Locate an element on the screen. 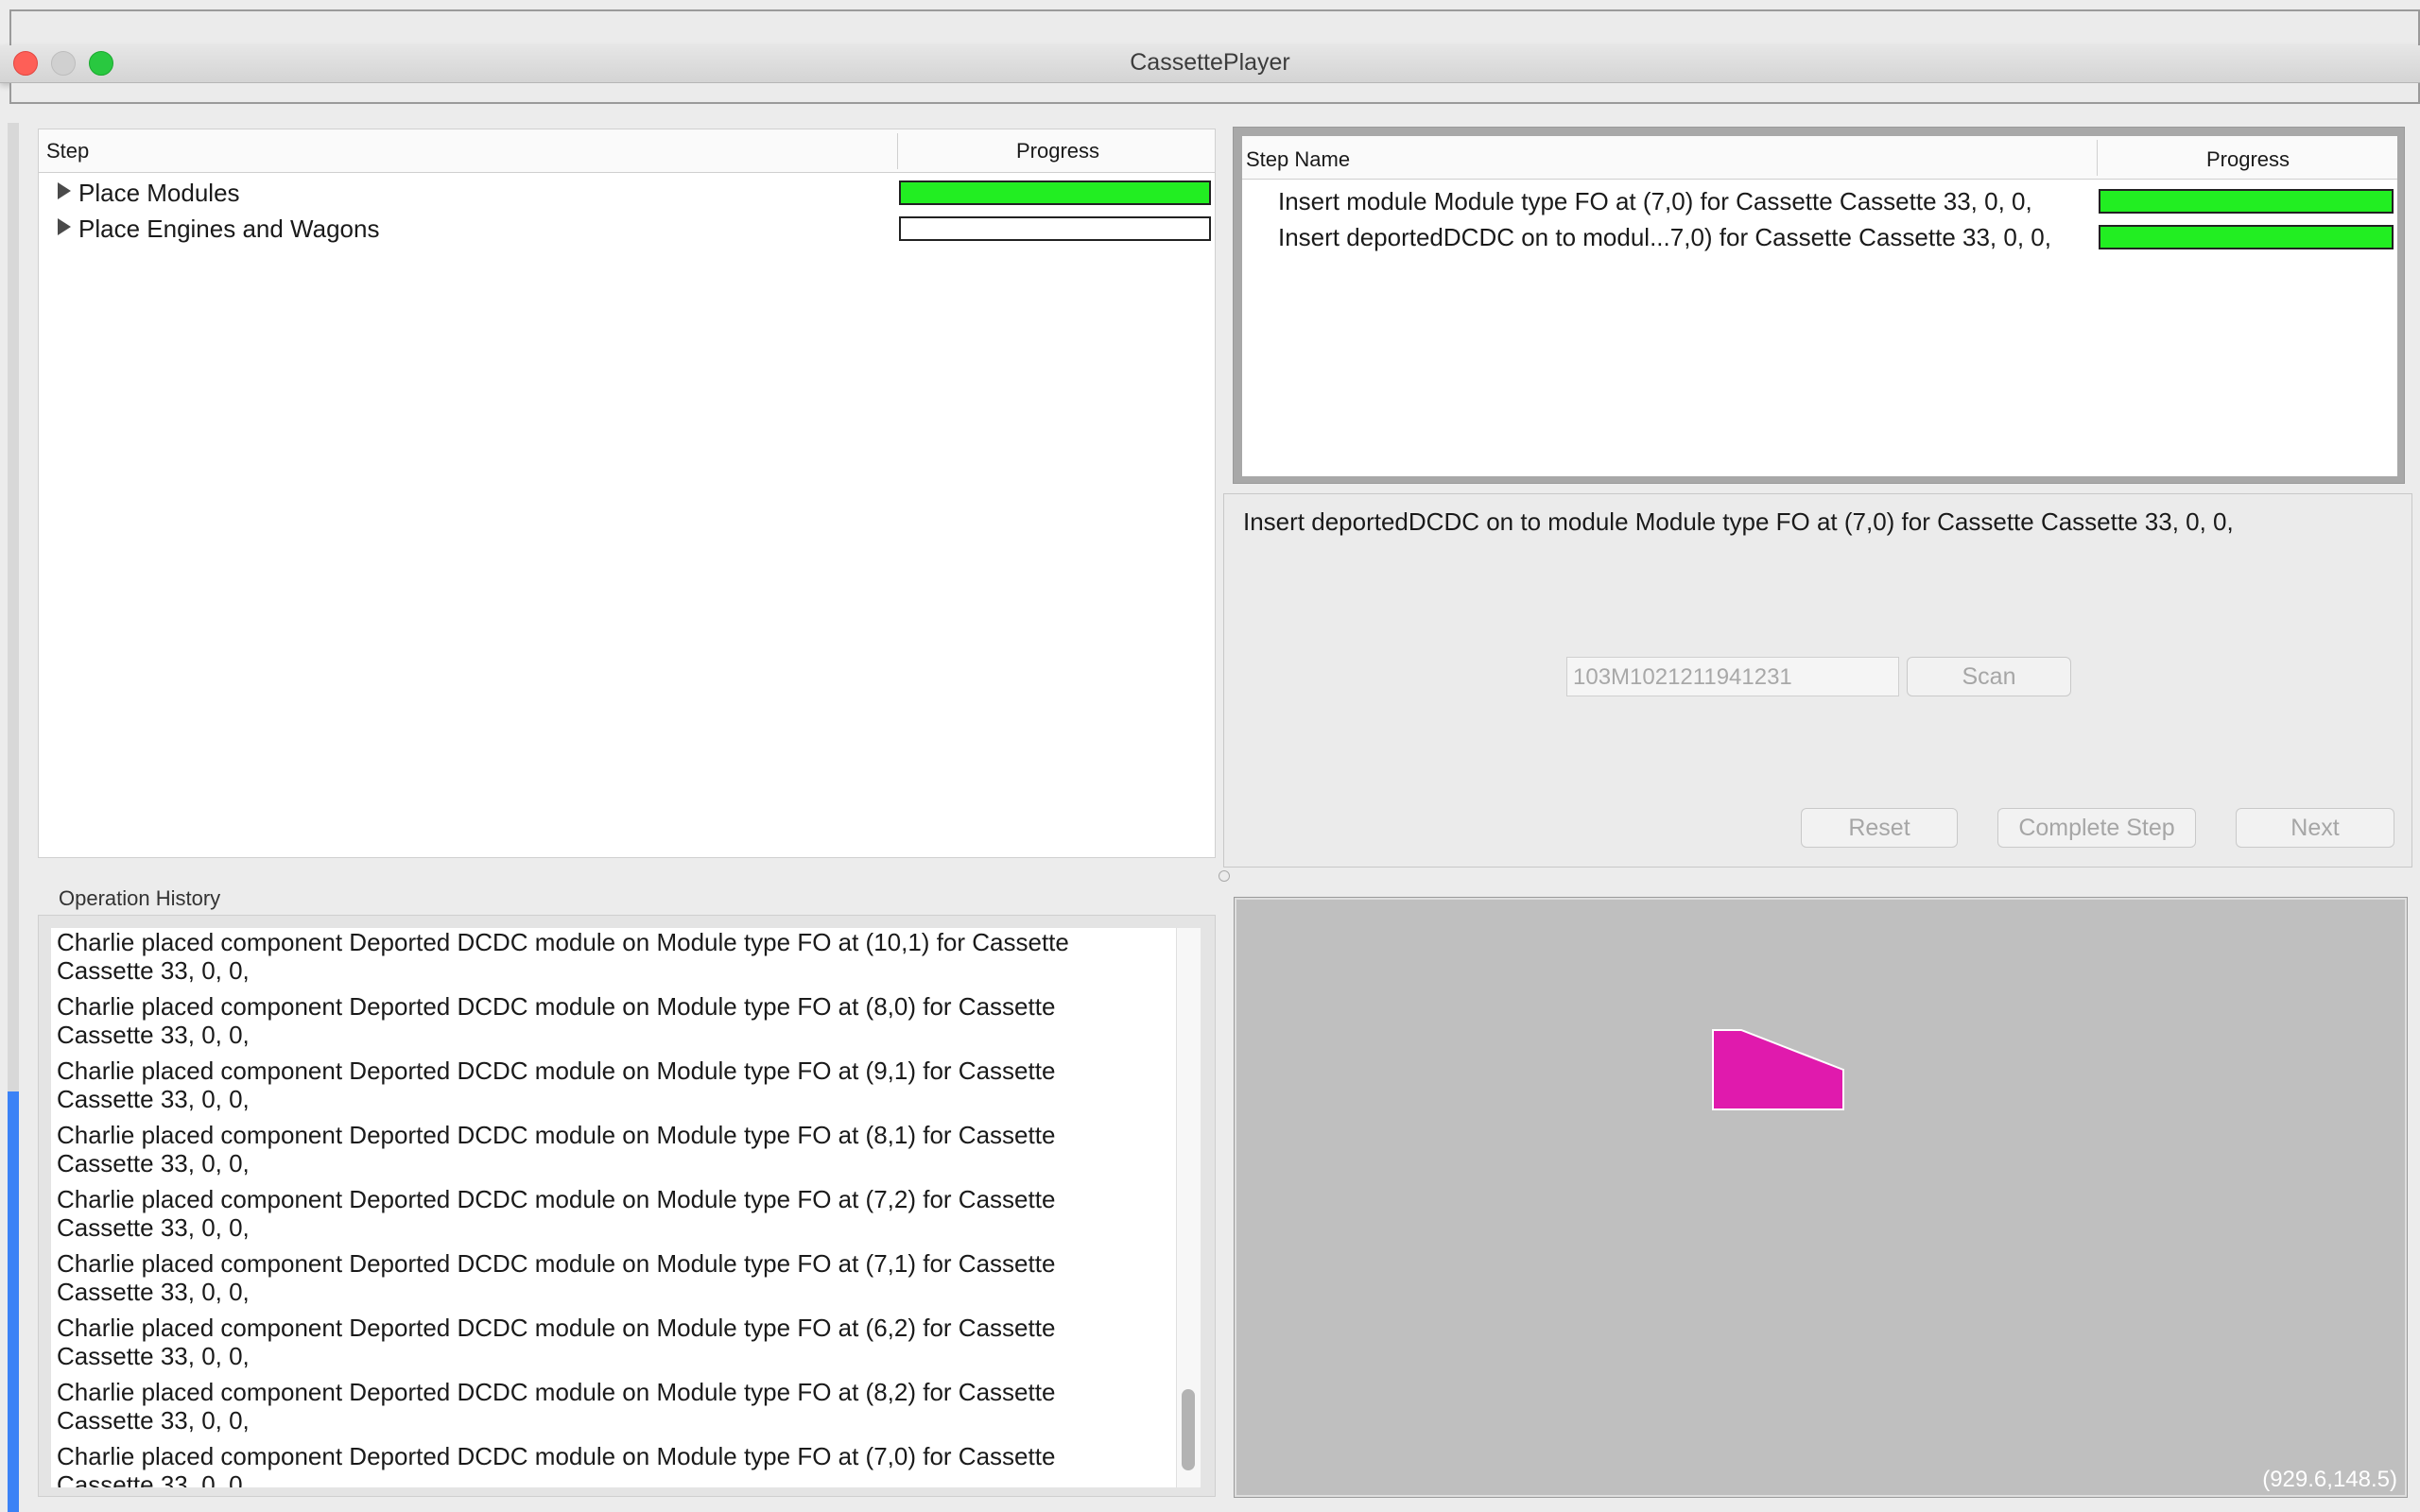  step-list-header: Step Name Progress is located at coordinates (1819, 158).